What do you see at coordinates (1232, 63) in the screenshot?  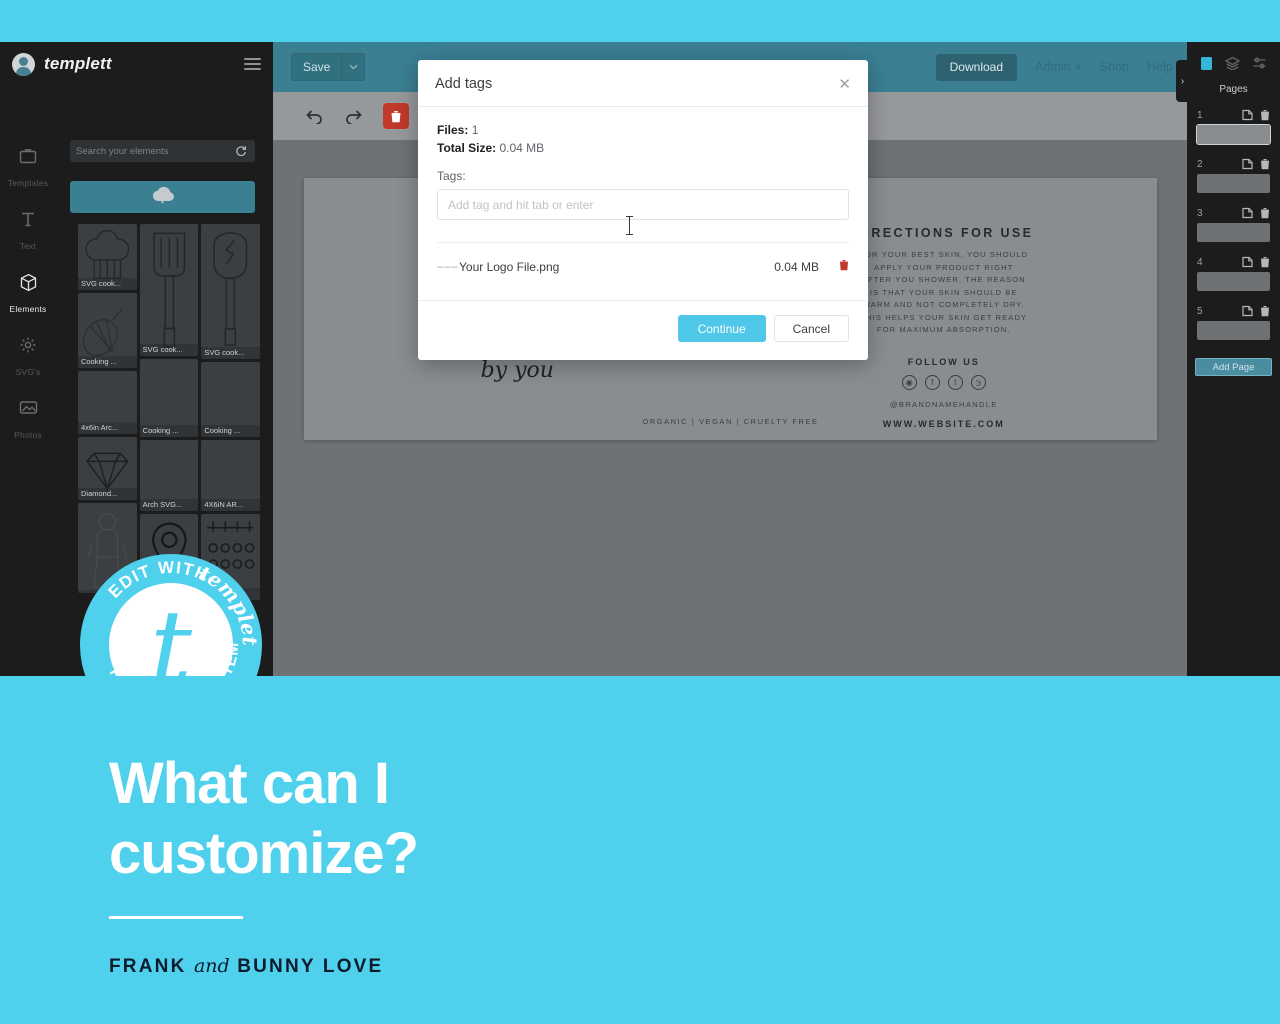 I see `tab-layers` at bounding box center [1232, 63].